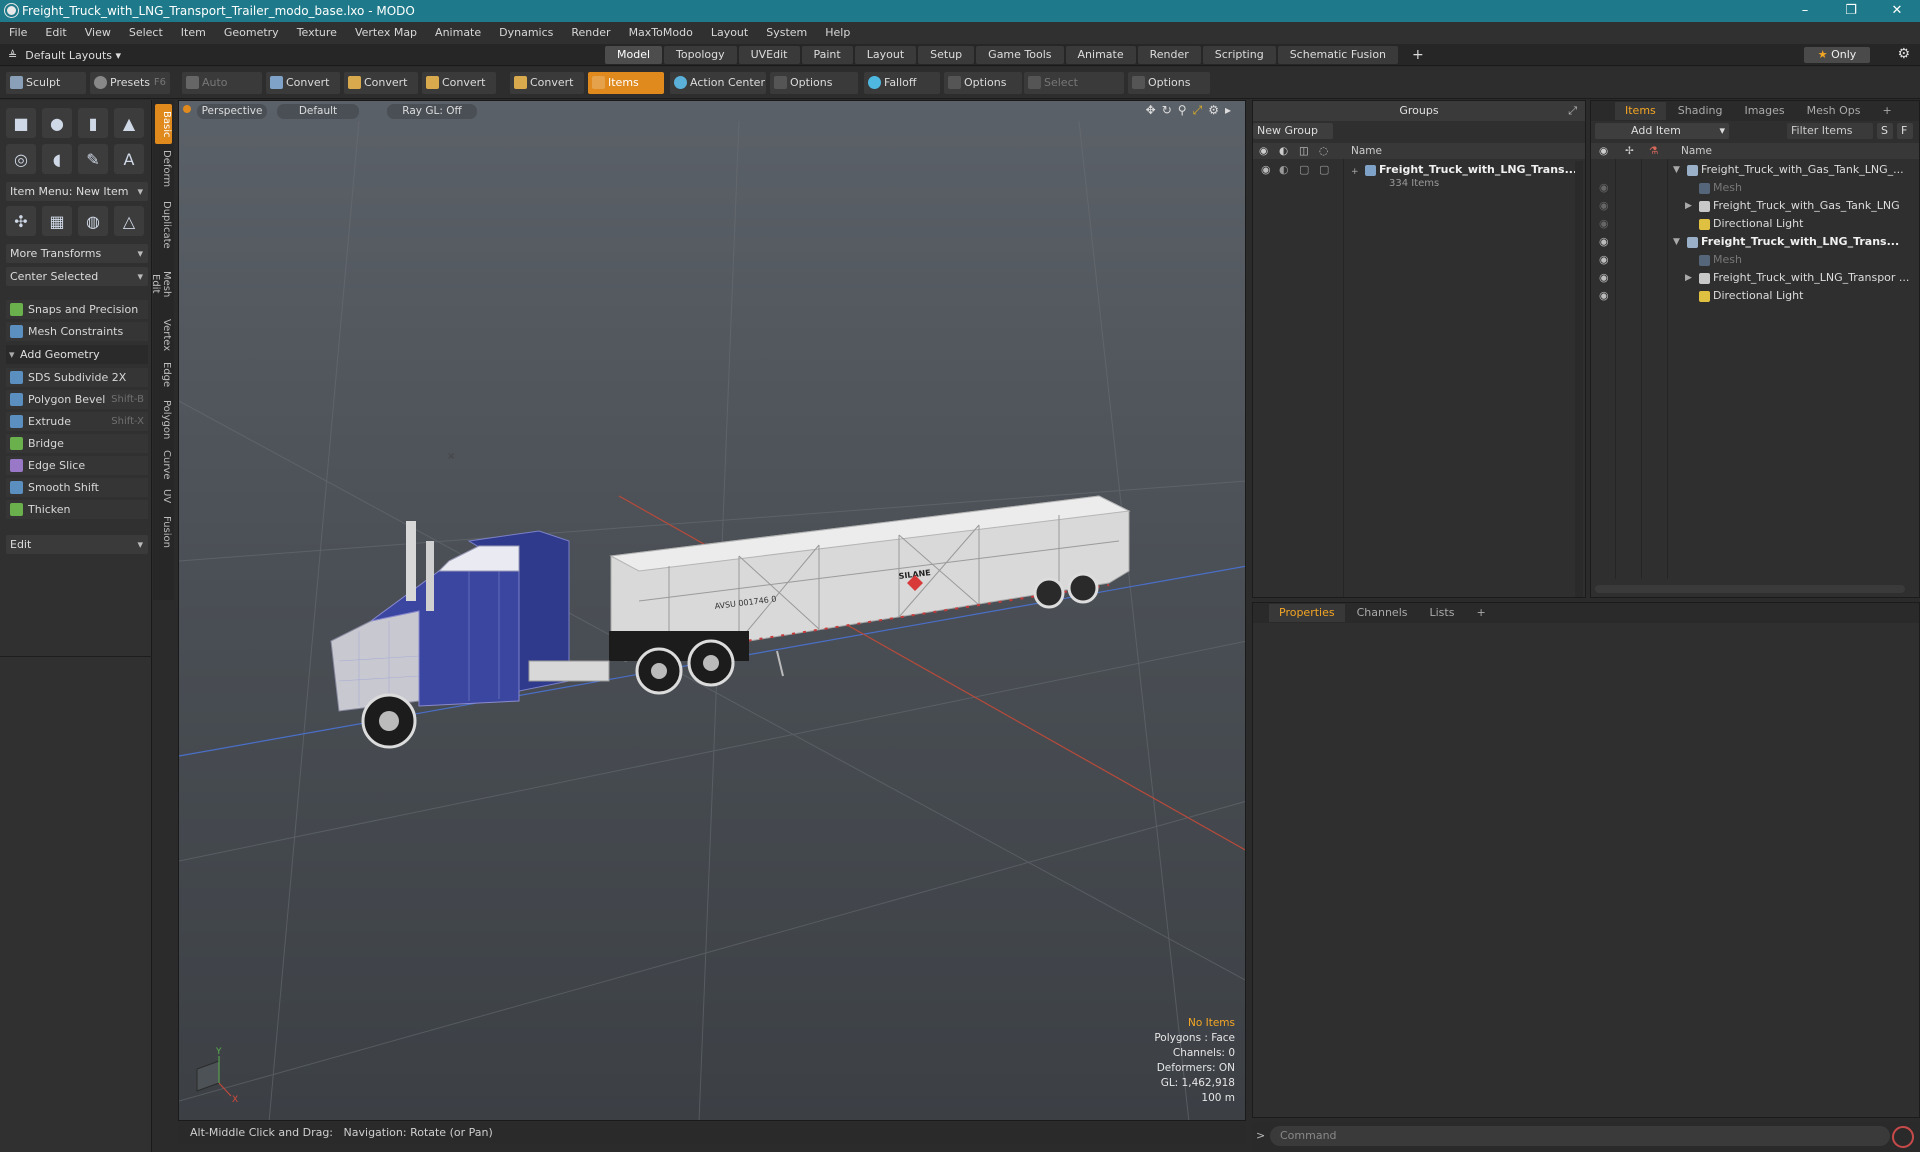  What do you see at coordinates (729, 33) in the screenshot?
I see `menu-layout: Layout` at bounding box center [729, 33].